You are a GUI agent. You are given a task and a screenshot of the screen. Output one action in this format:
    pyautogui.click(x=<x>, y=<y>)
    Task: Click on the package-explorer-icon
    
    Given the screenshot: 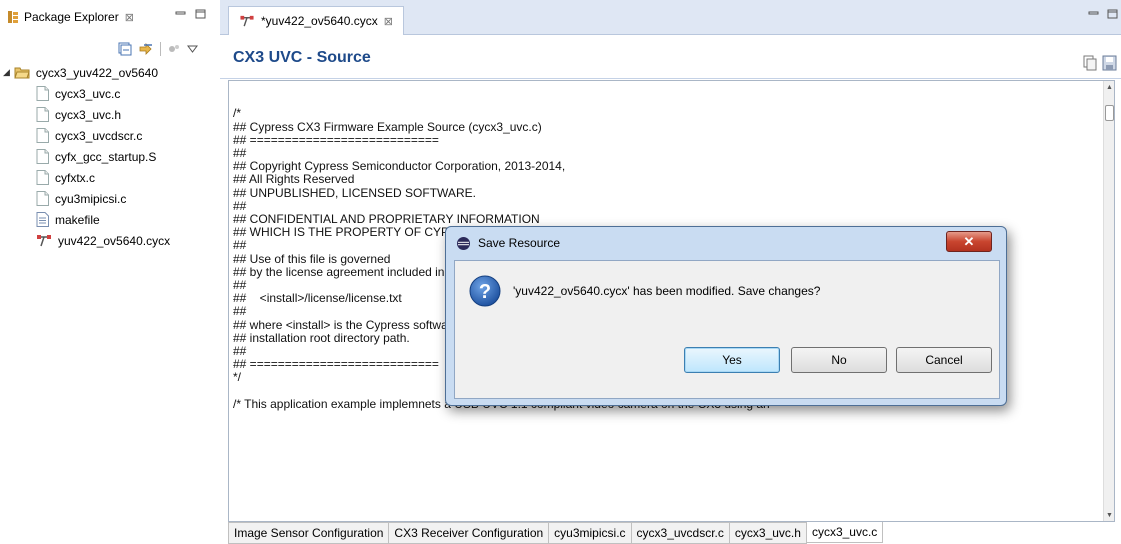 What is the action you would take?
    pyautogui.click(x=13, y=17)
    